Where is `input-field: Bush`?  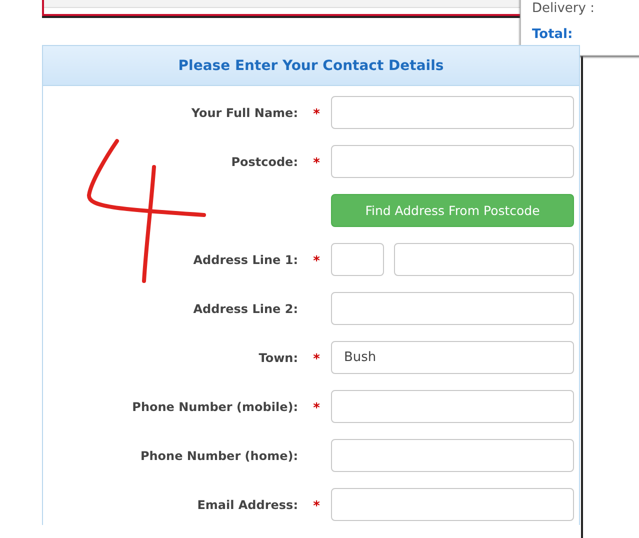 input-field: Bush is located at coordinates (452, 357).